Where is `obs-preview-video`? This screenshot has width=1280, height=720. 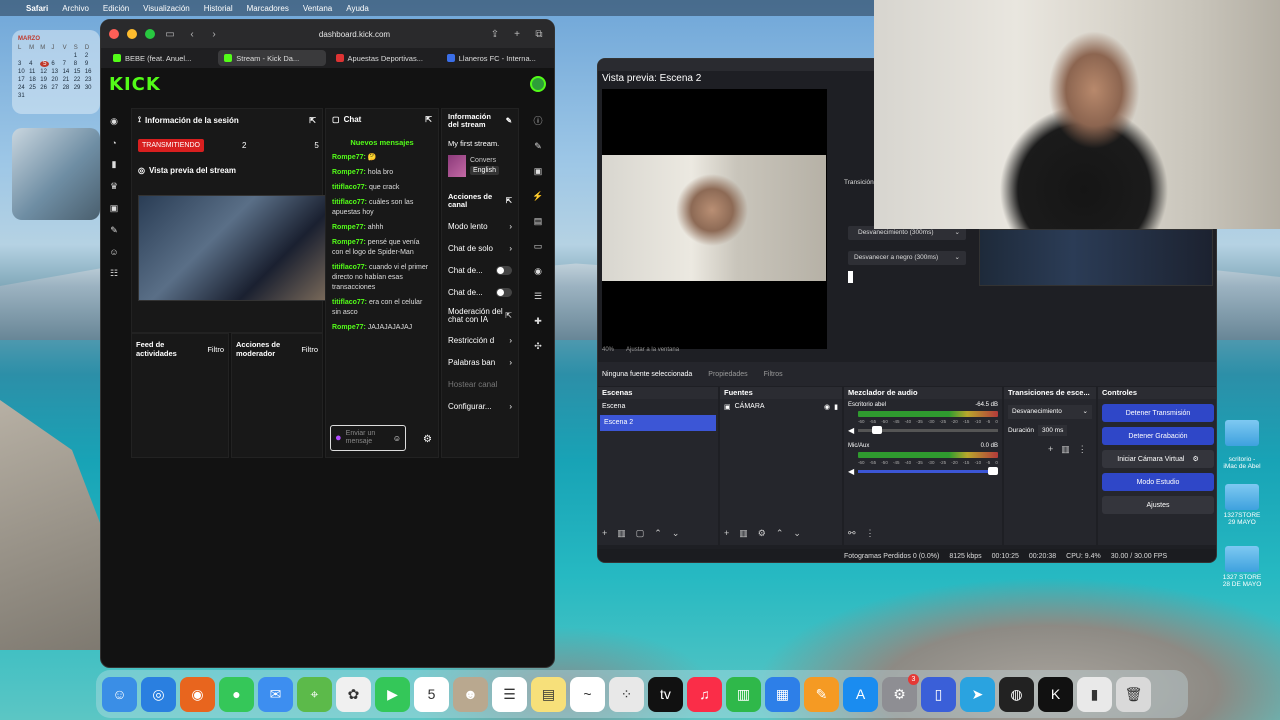
obs-preview-video is located at coordinates (714, 218).